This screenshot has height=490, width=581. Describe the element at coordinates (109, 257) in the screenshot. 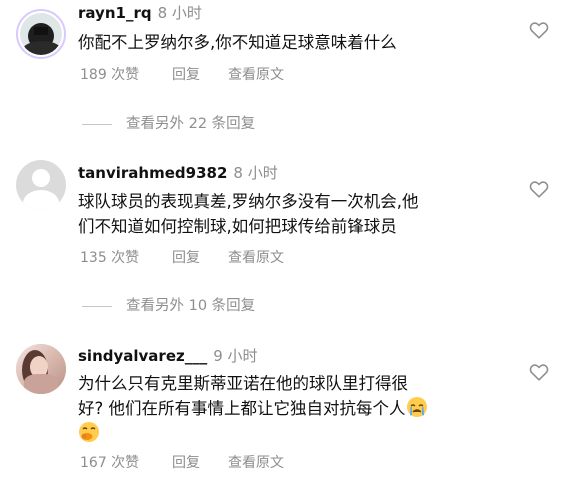

I see `like-count: 135 次赞` at that location.